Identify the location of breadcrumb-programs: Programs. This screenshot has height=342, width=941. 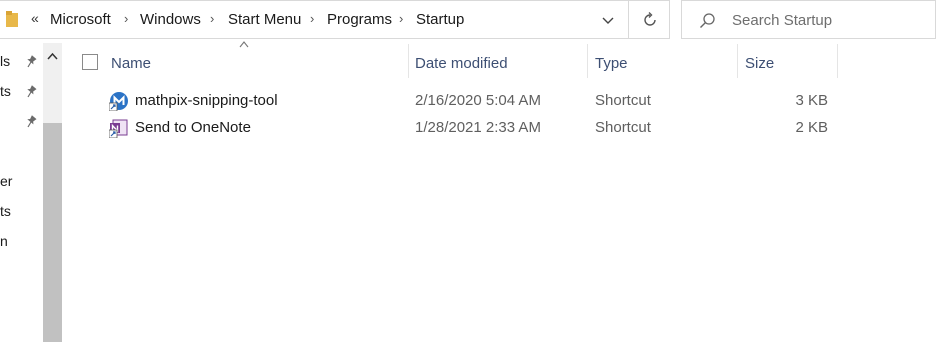
(359, 19).